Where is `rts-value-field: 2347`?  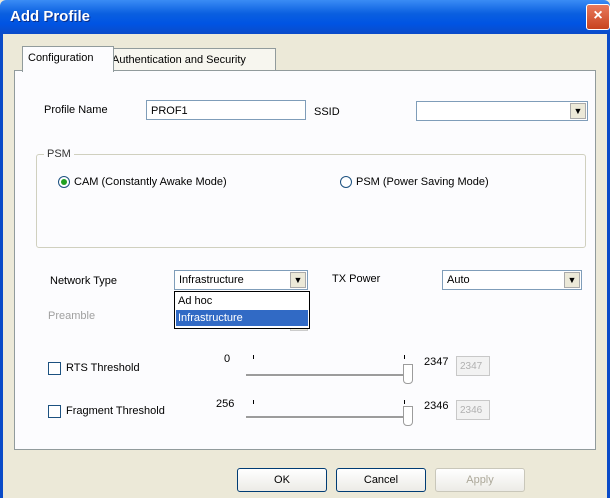 rts-value-field: 2347 is located at coordinates (473, 366).